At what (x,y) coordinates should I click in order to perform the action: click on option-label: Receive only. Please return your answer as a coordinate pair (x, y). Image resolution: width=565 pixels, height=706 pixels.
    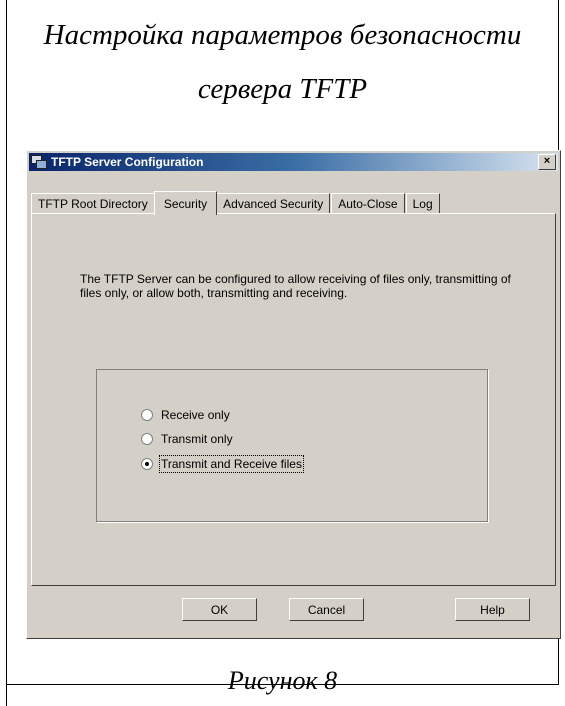
    Looking at the image, I should click on (195, 415).